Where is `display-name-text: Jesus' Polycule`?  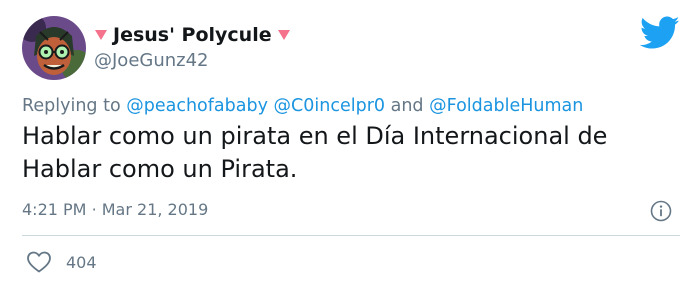 display-name-text: Jesus' Polycule is located at coordinates (192, 35).